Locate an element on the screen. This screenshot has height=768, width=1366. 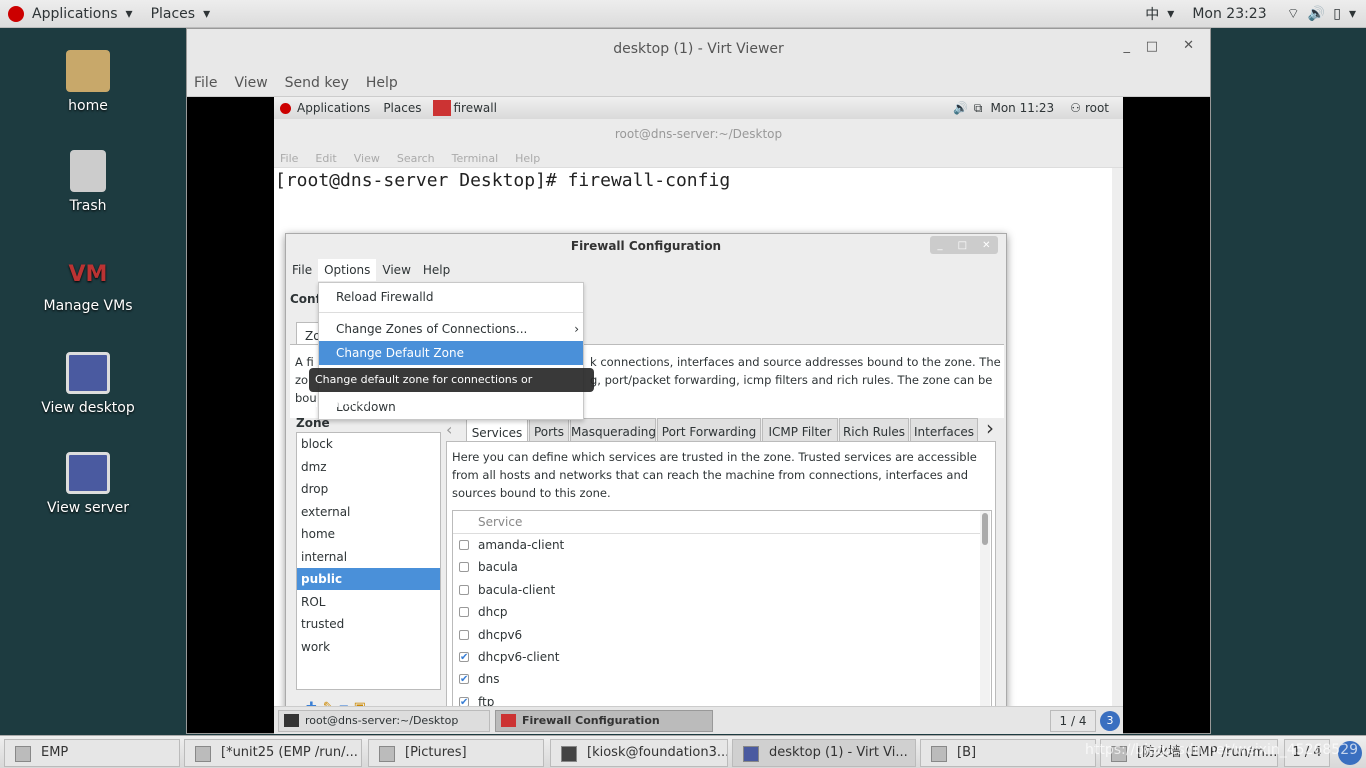
guest-task-terminal: root@dns-server:~/Desktop is located at coordinates (384, 721).